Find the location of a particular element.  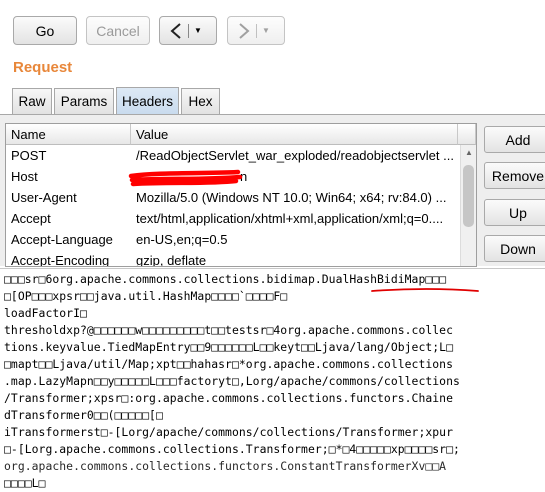

header-name: Accept-Language is located at coordinates (62, 239).